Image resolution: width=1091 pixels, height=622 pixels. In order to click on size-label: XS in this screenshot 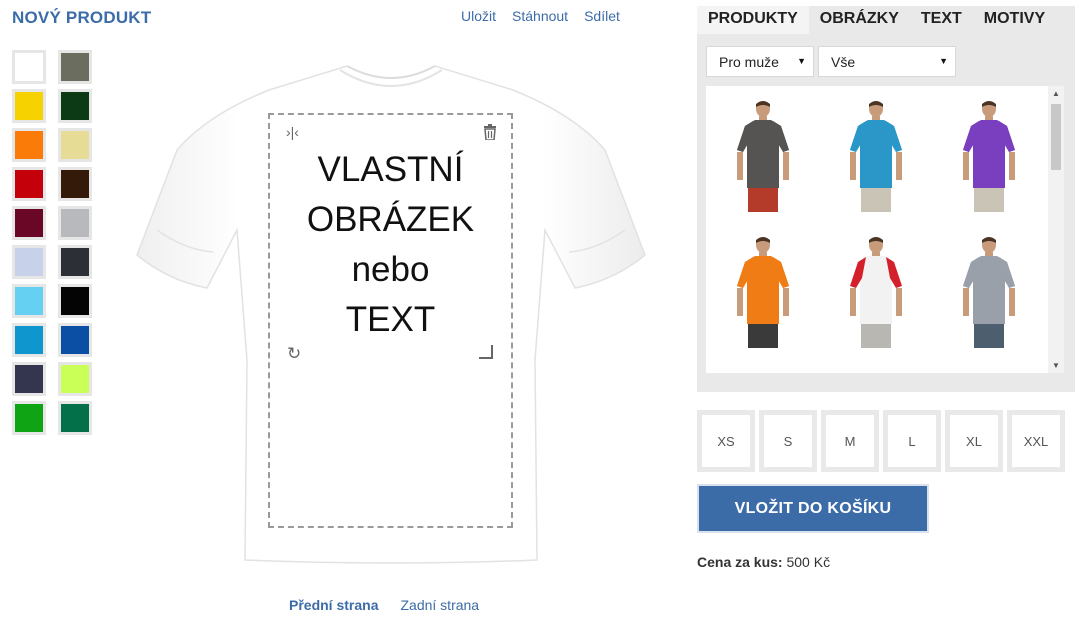, I will do `click(726, 441)`.